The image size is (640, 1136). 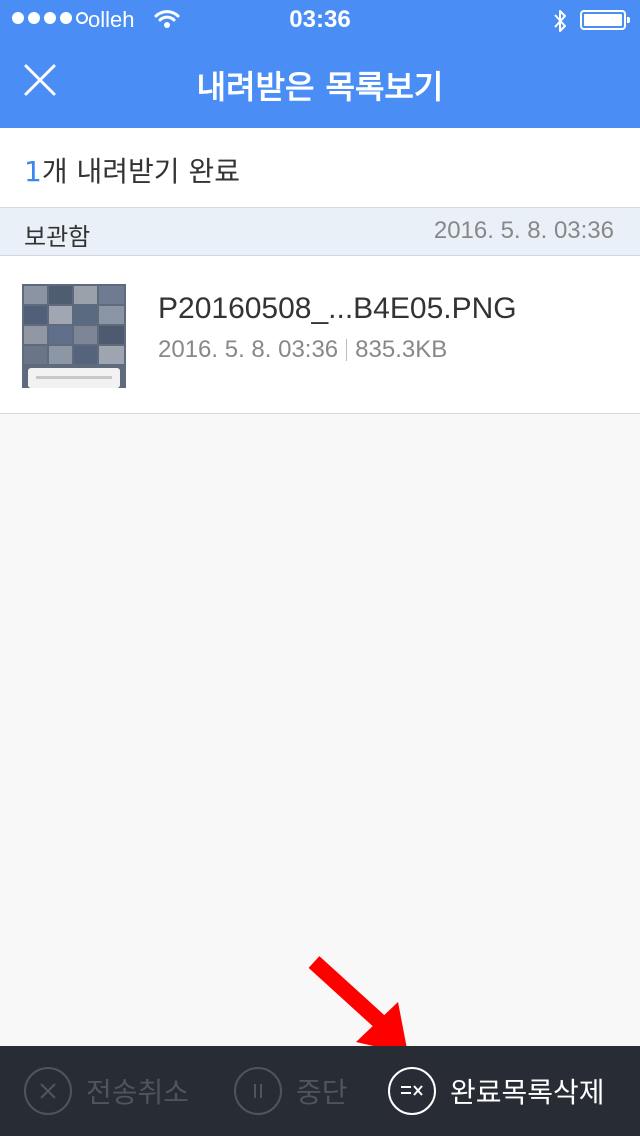 What do you see at coordinates (358, 1005) in the screenshot?
I see `red-arrow-annotation` at bounding box center [358, 1005].